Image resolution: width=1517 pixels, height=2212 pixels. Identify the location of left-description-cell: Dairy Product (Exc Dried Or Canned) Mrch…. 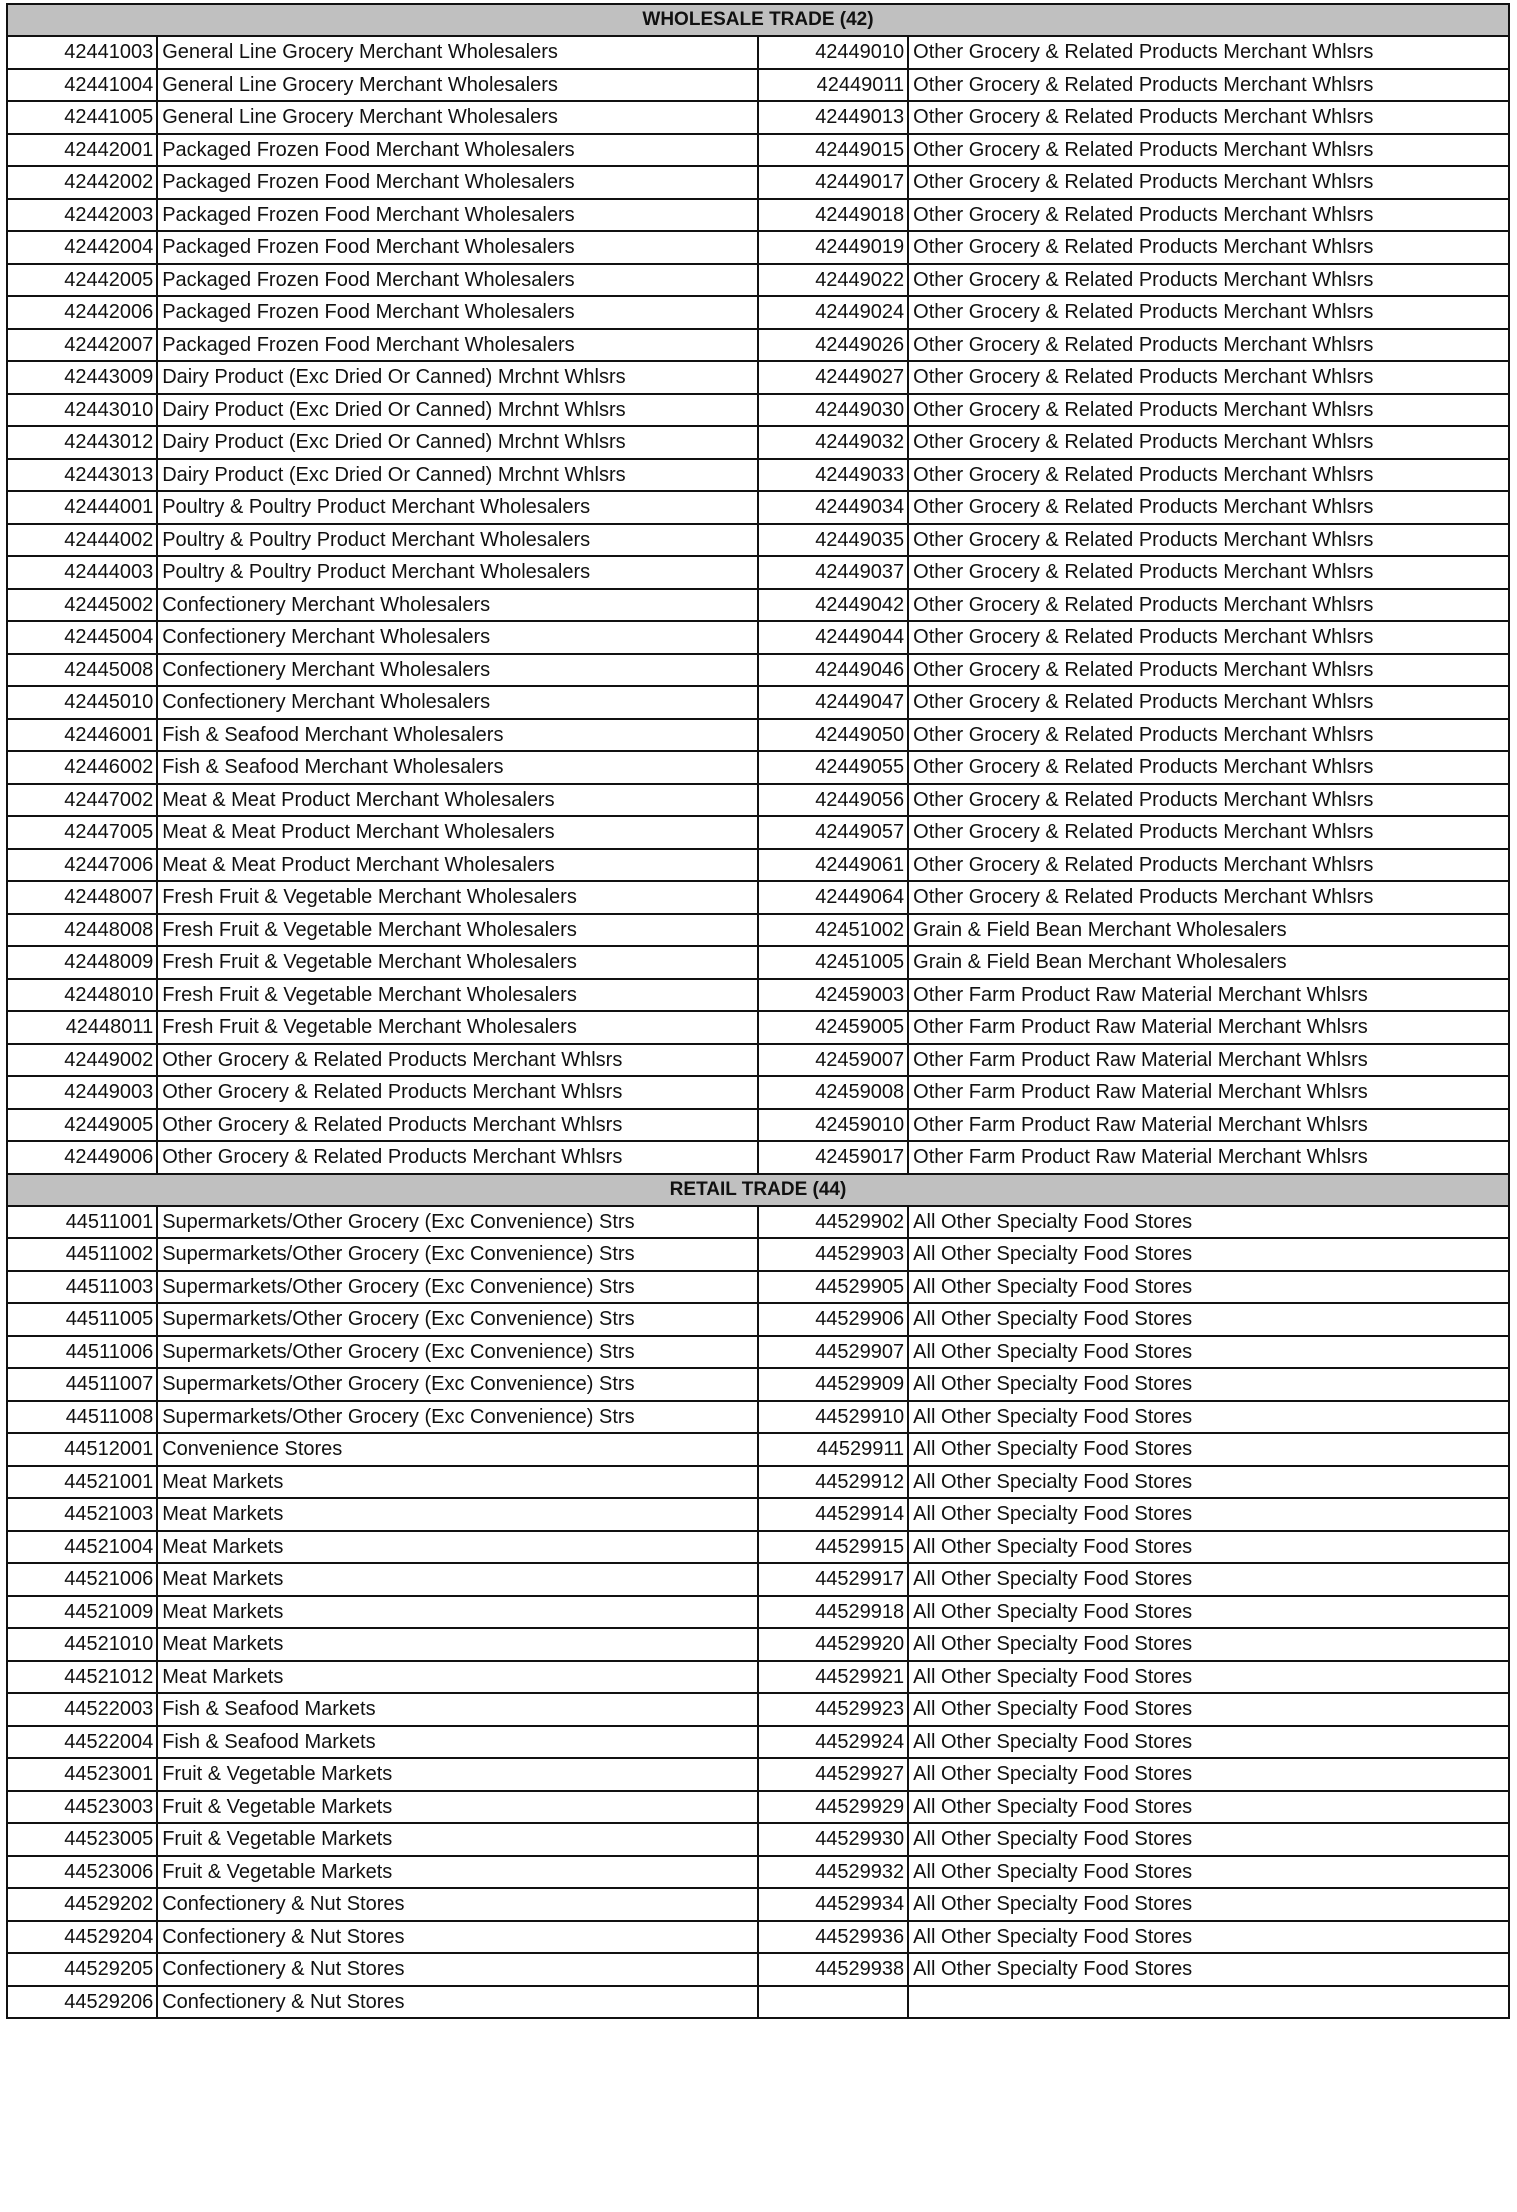
(457, 442).